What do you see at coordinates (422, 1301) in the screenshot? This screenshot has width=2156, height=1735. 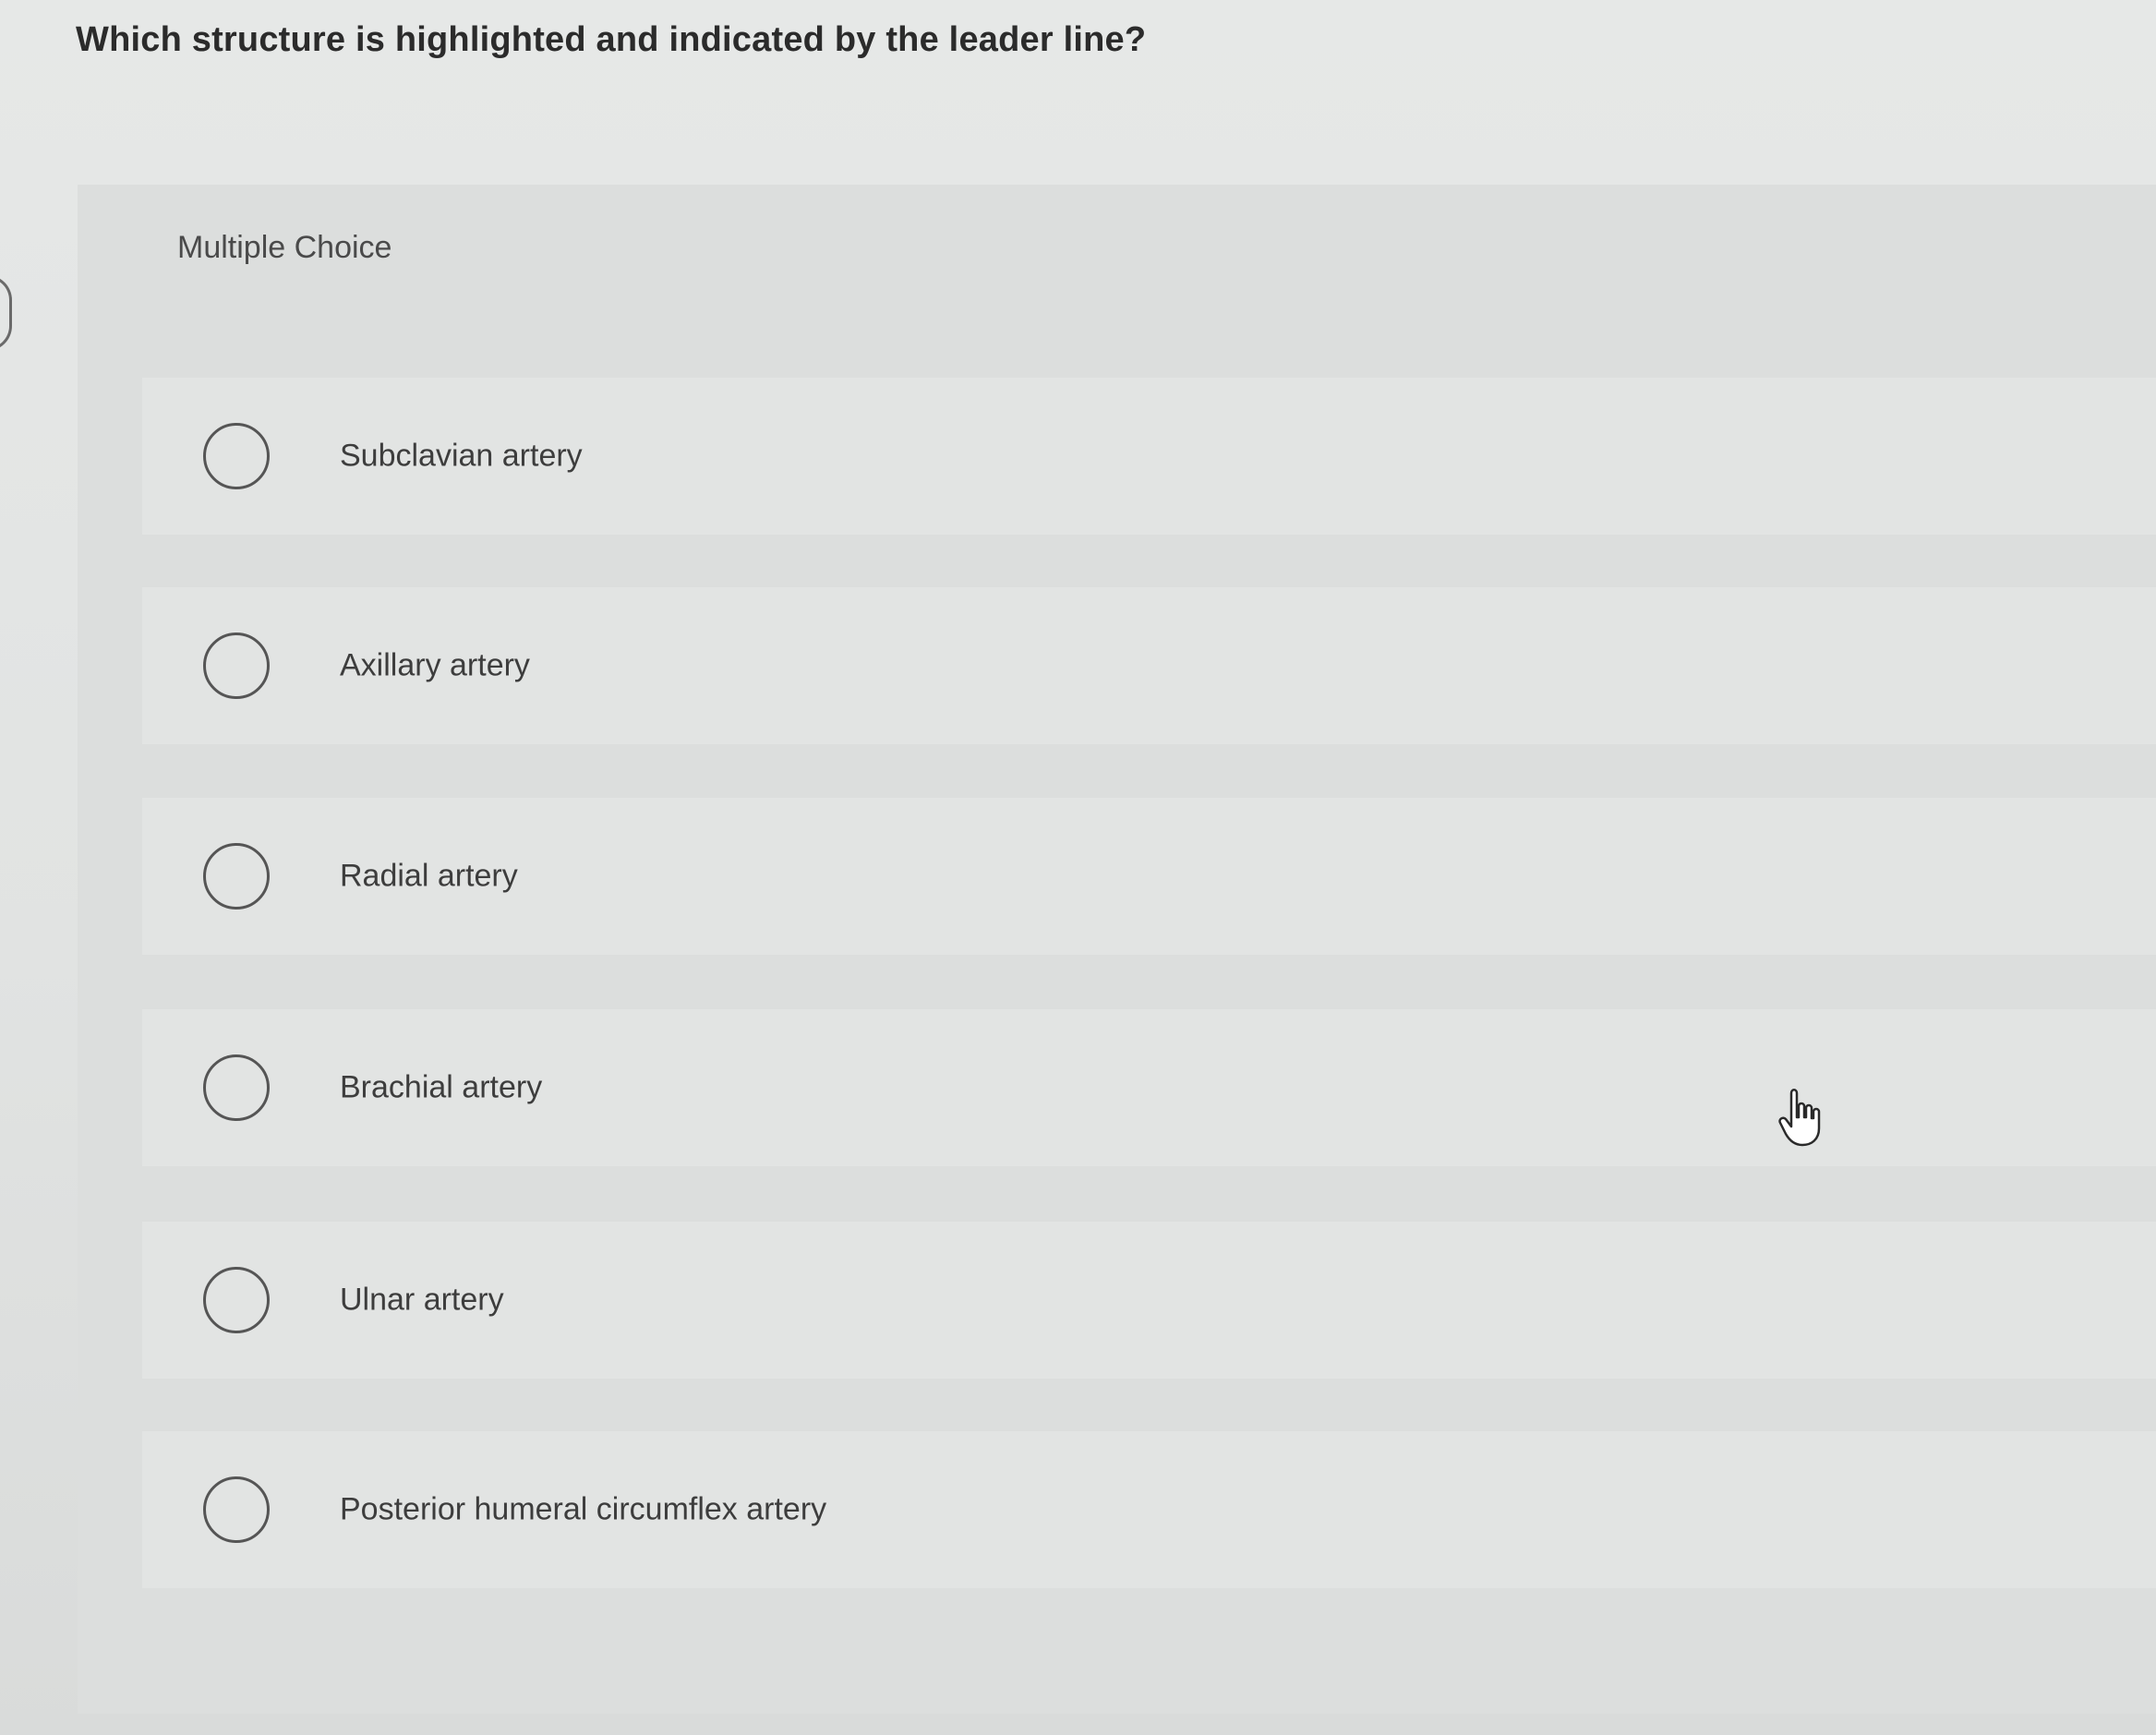 I see `option-label: Ulnar artery` at bounding box center [422, 1301].